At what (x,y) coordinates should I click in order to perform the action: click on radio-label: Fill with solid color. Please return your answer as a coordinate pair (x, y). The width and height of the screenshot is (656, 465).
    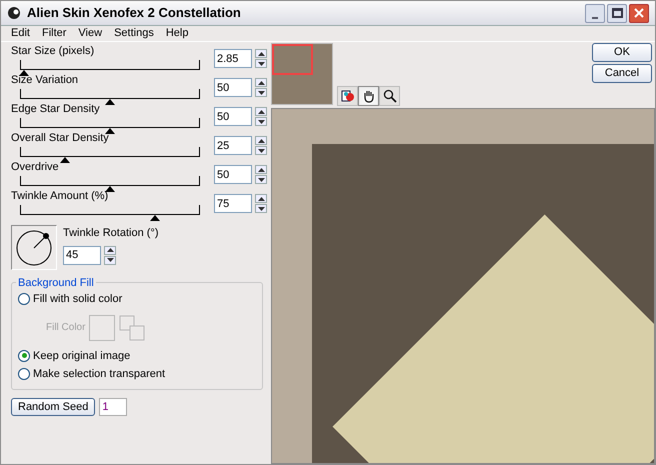
    Looking at the image, I should click on (77, 299).